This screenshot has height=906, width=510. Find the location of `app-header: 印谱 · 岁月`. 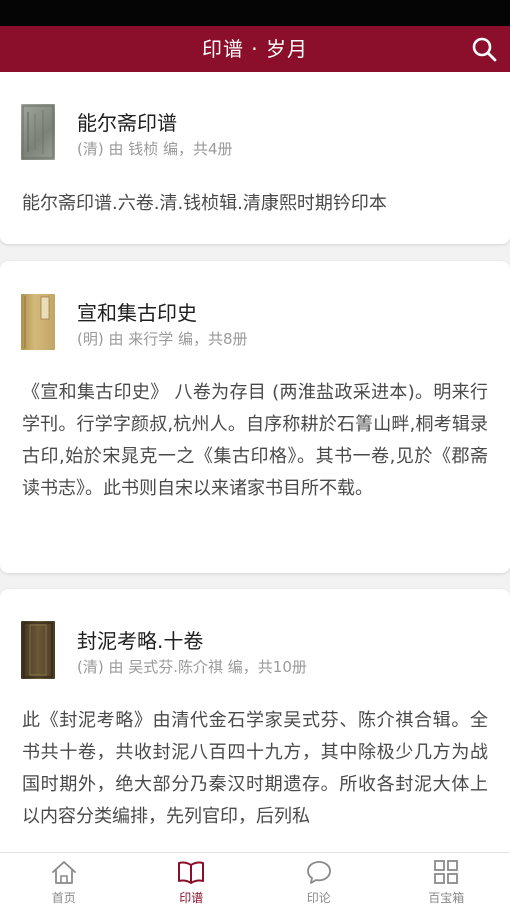

app-header: 印谱 · 岁月 is located at coordinates (255, 49).